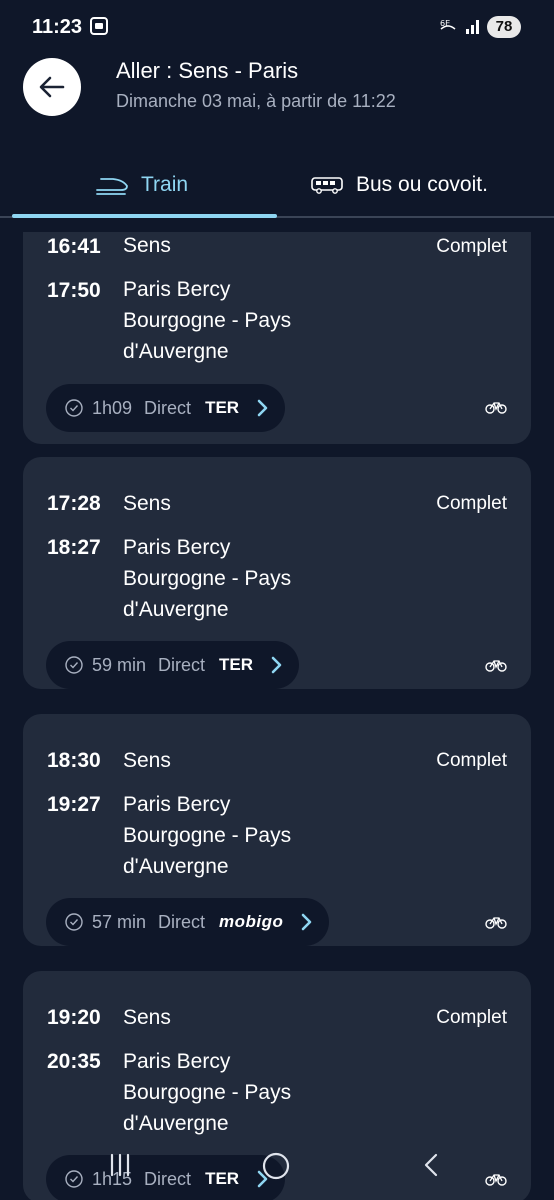 This screenshot has height=1200, width=554. I want to click on departure-time: 18:30, so click(74, 760).